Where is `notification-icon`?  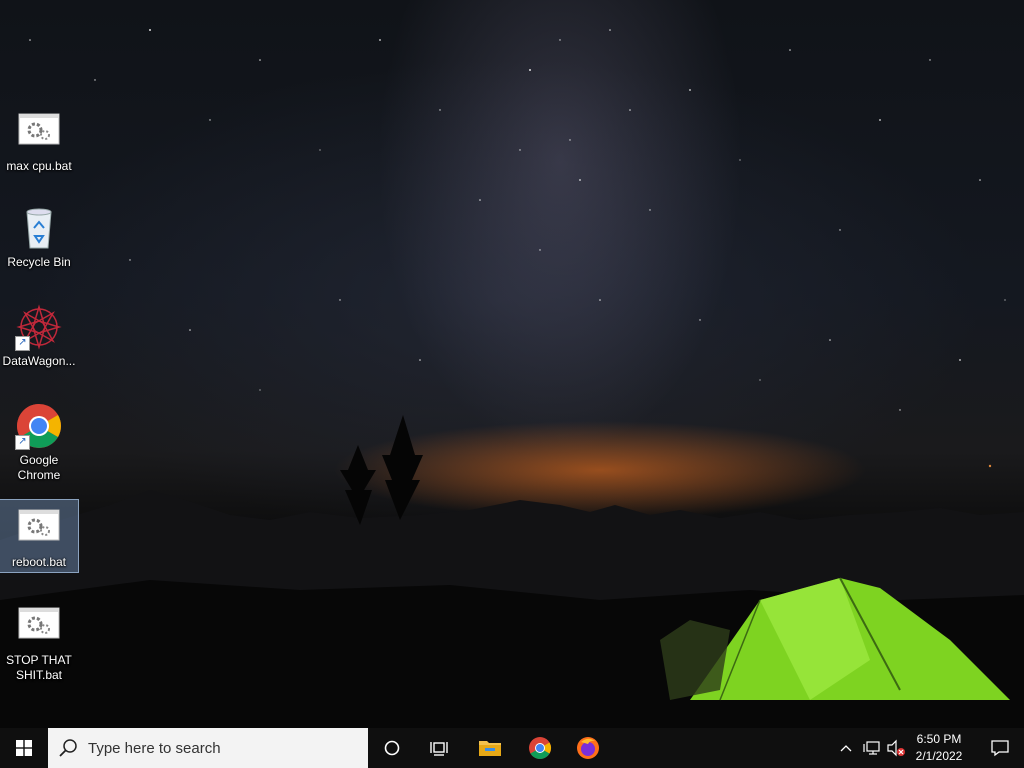 notification-icon is located at coordinates (1000, 748).